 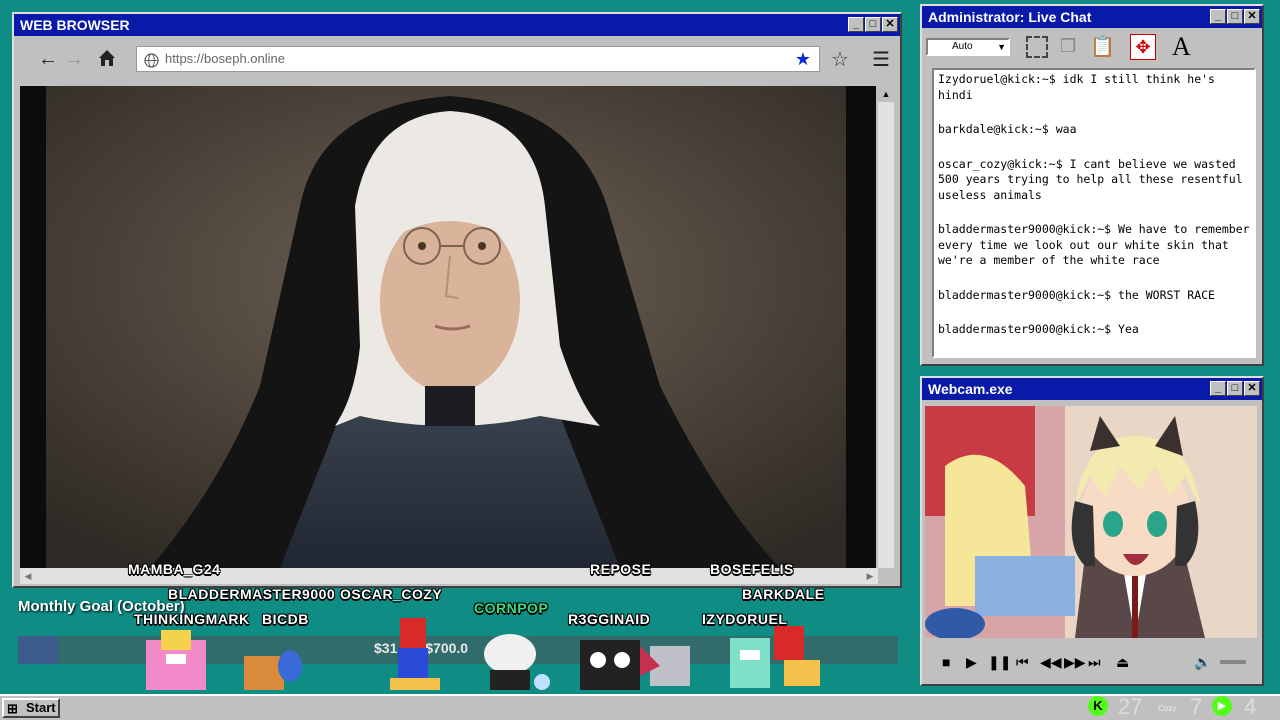 I want to click on font-size-select: Auto ▼, so click(x=968, y=47).